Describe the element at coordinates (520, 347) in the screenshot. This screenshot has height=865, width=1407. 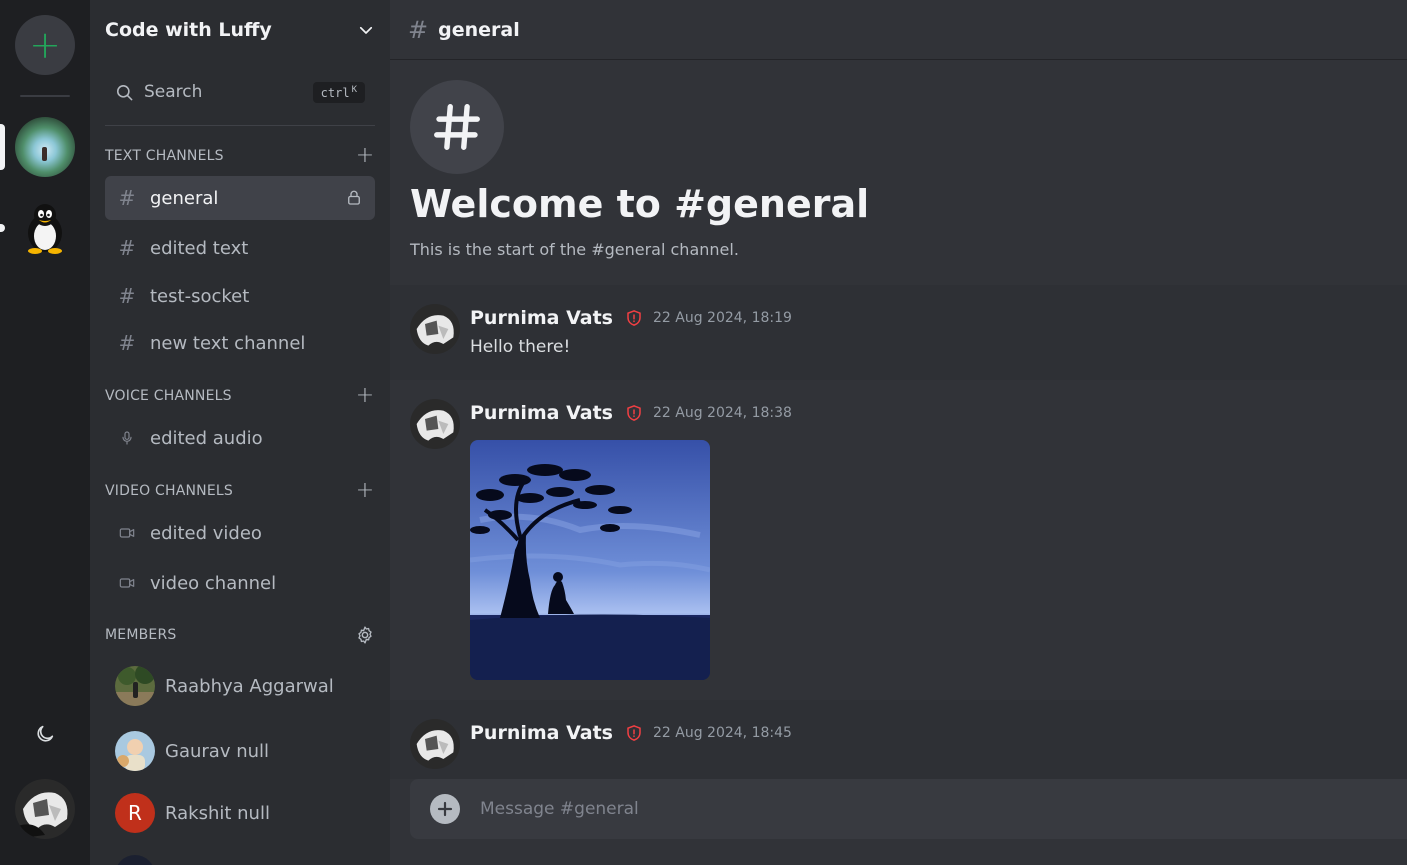
I see `message-text: Hello there!` at that location.